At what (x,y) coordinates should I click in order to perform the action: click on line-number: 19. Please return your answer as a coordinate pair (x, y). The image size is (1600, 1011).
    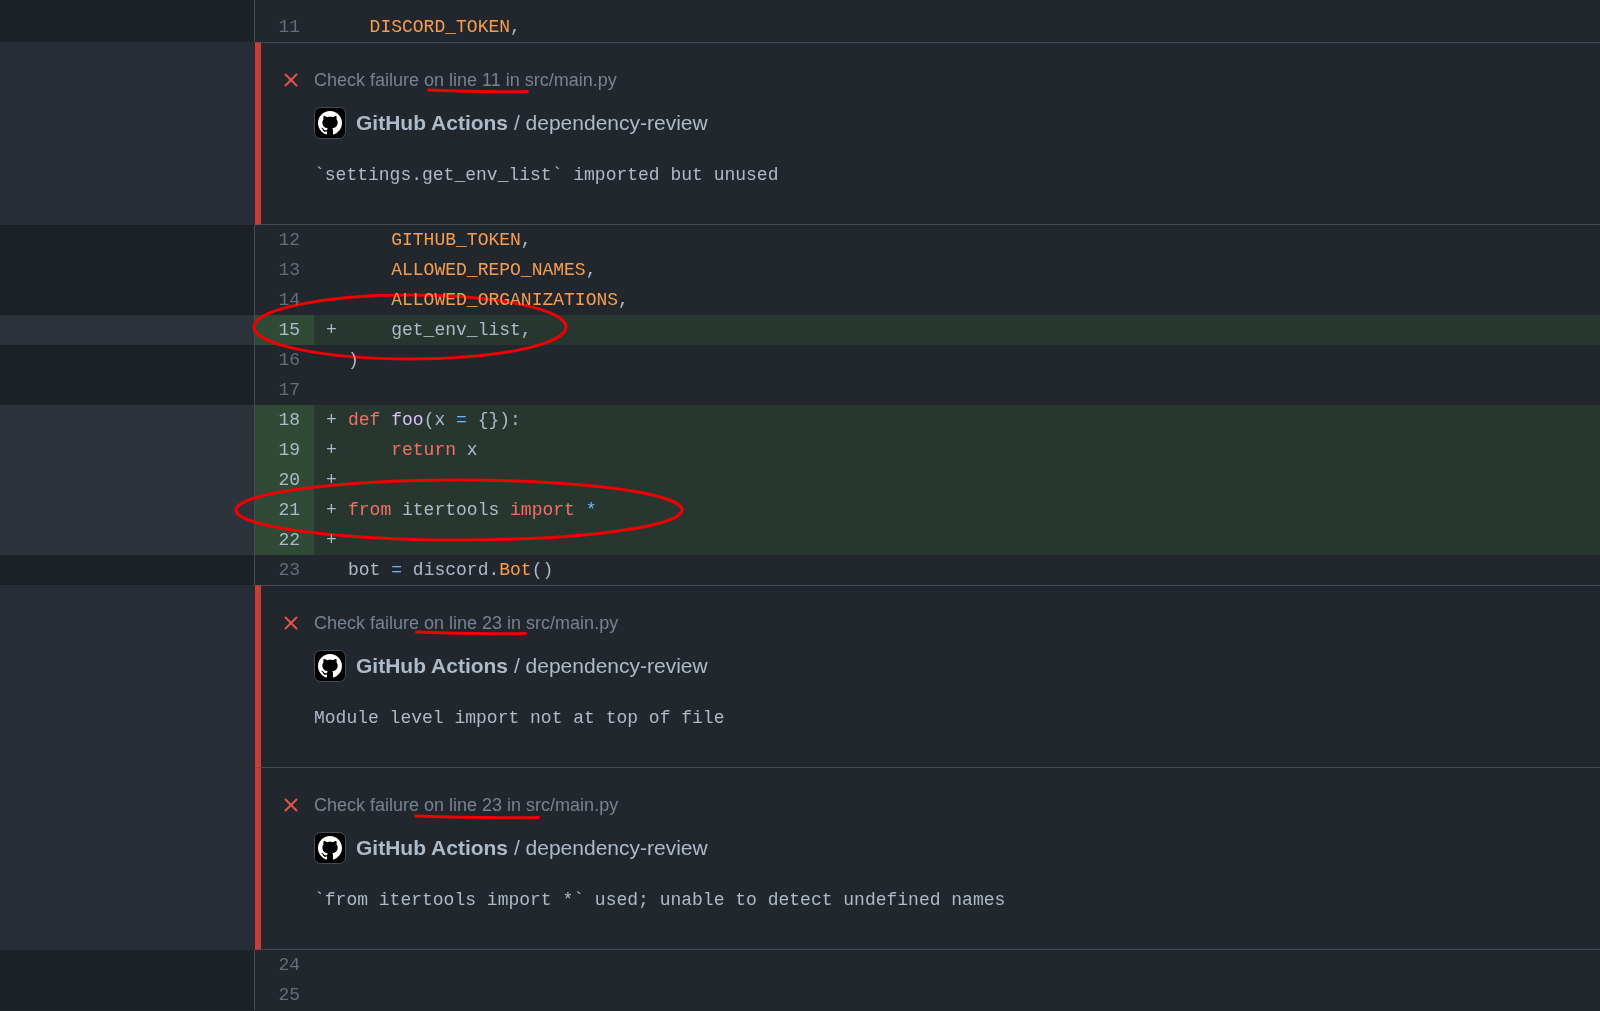
    Looking at the image, I should click on (289, 450).